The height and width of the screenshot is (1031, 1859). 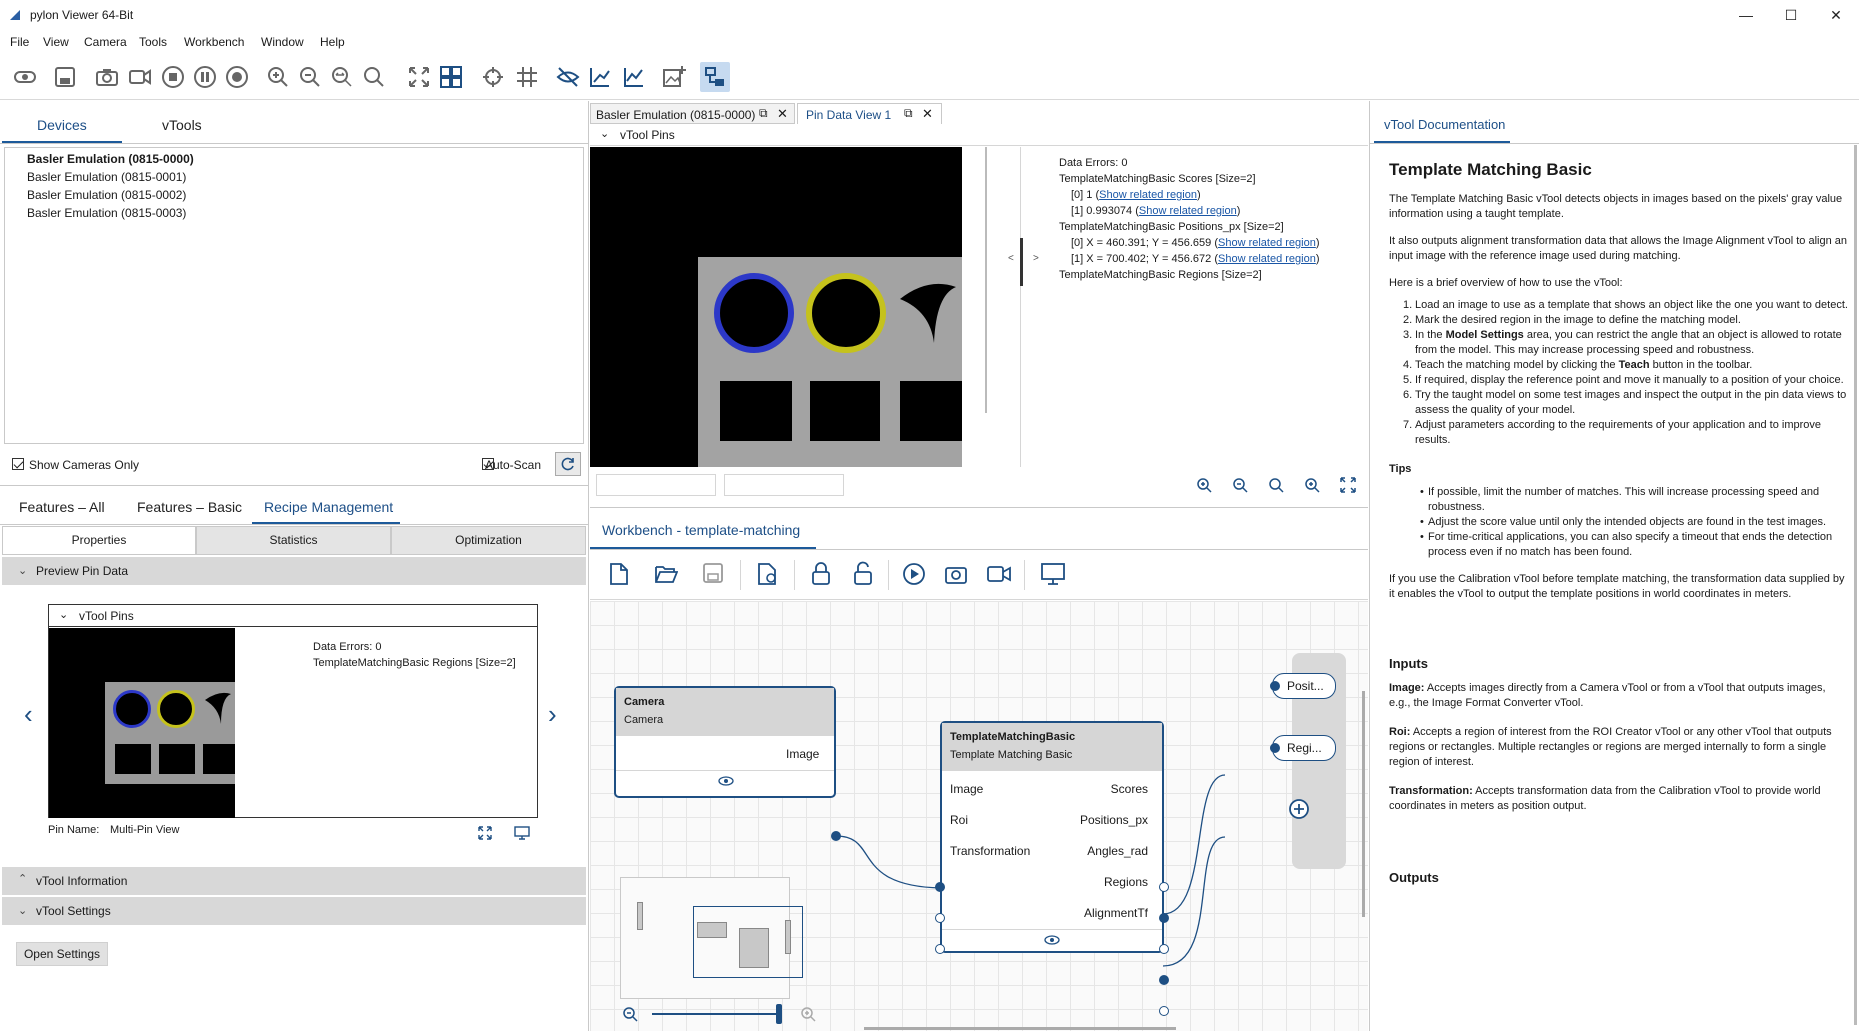 What do you see at coordinates (705, 938) in the screenshot?
I see `minimap` at bounding box center [705, 938].